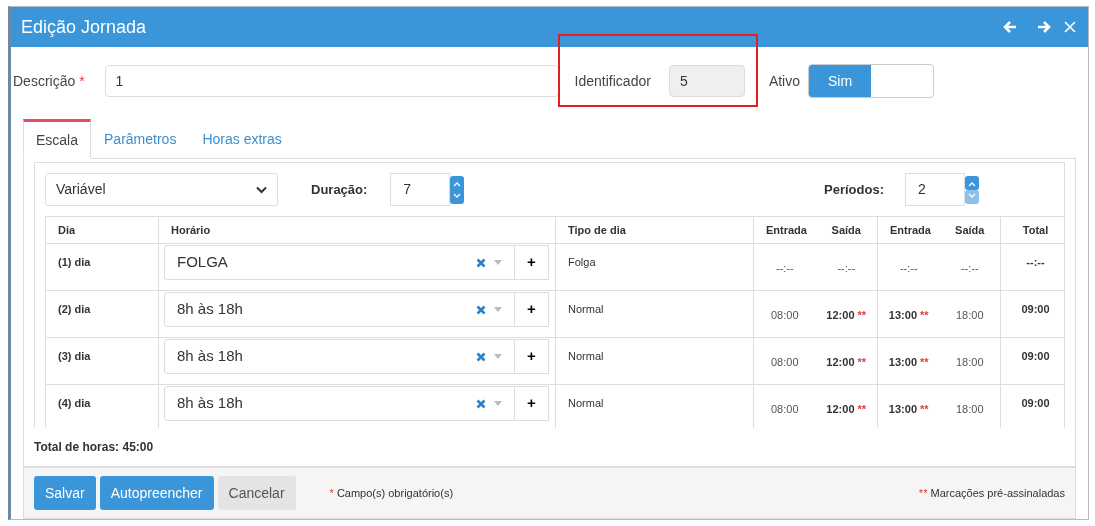  Describe the element at coordinates (420, 189) in the screenshot. I see `duration-field: 7` at that location.